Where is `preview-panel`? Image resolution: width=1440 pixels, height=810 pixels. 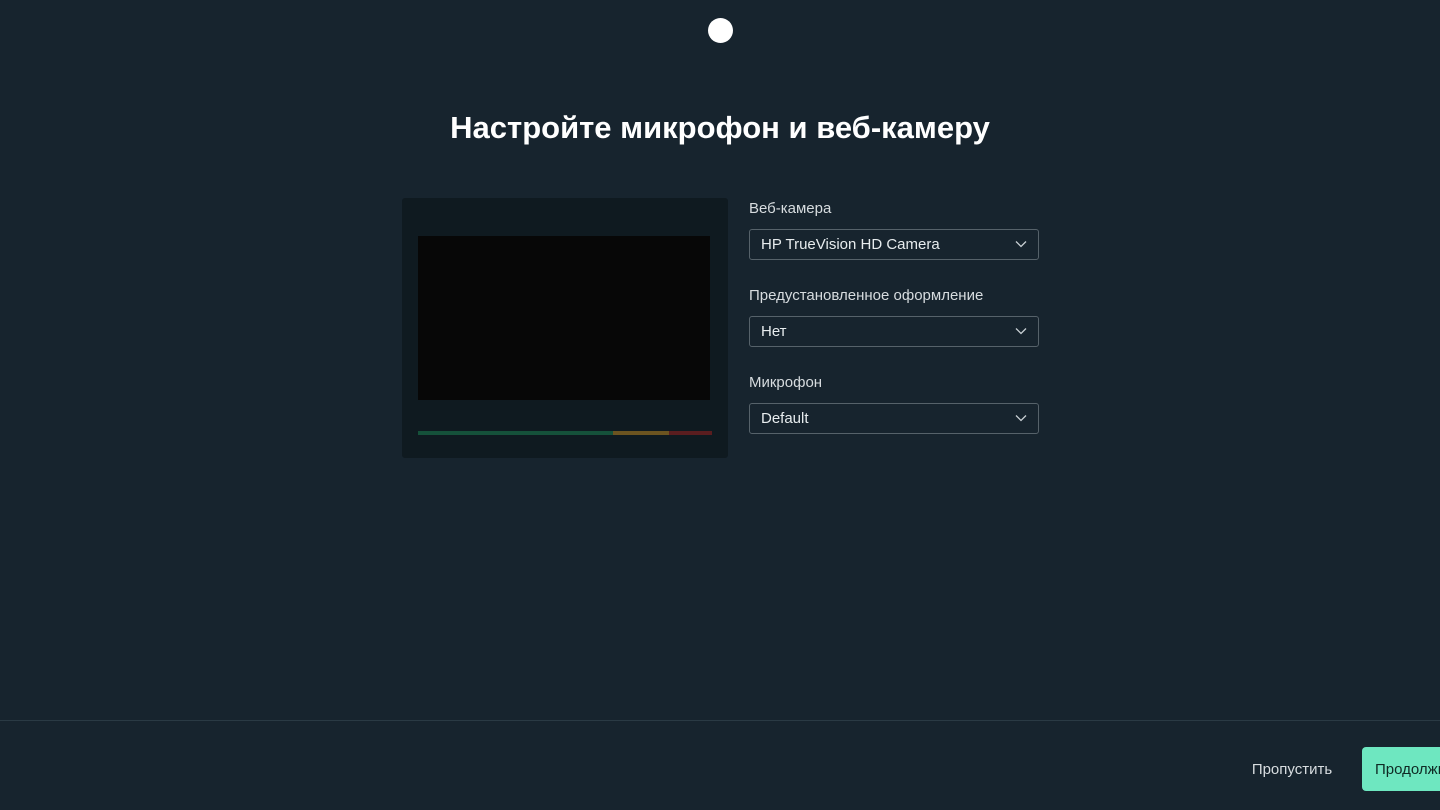
preview-panel is located at coordinates (565, 328).